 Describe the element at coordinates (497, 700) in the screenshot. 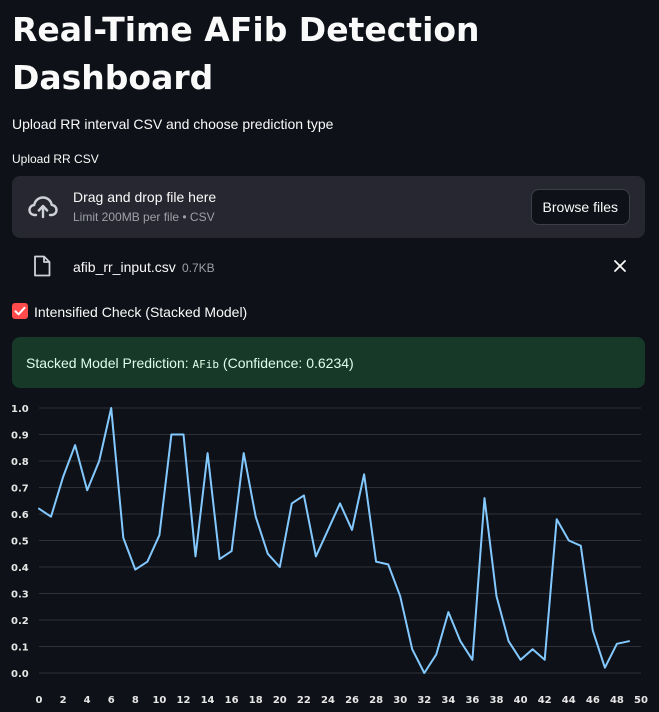

I see `x-tick-label: 38` at that location.